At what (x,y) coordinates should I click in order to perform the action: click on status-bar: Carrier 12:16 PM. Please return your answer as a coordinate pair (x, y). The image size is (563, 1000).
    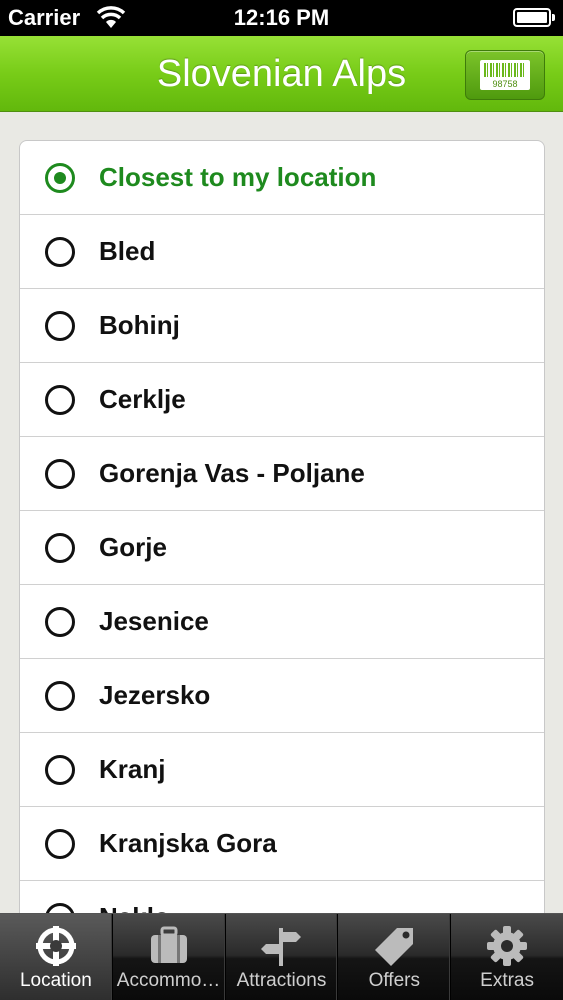
    Looking at the image, I should click on (281, 18).